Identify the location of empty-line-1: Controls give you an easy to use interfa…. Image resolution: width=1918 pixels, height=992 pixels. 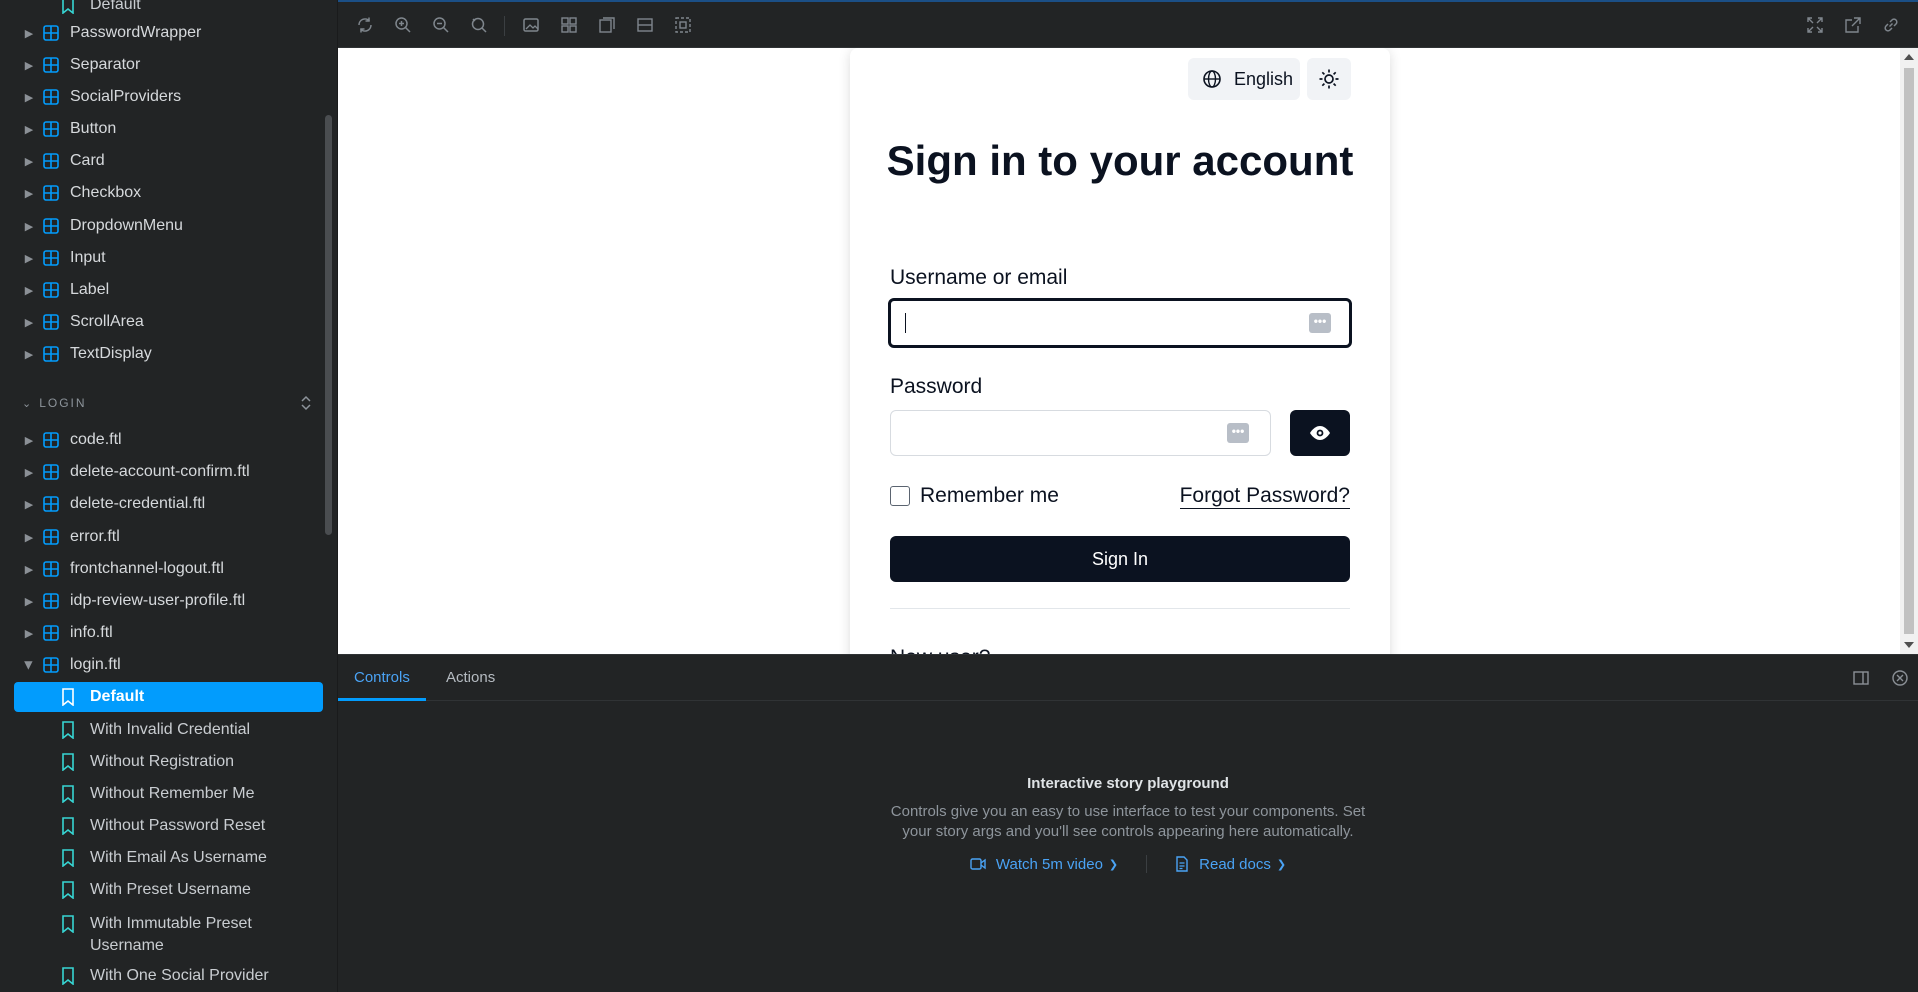
(1128, 811).